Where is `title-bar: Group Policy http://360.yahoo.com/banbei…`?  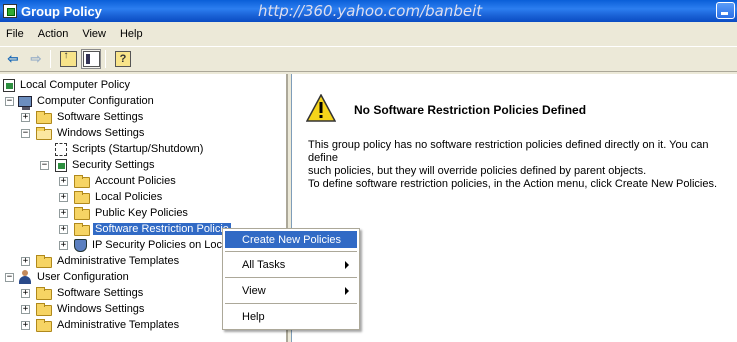
title-bar: Group Policy http://360.yahoo.com/banbei… is located at coordinates (368, 11).